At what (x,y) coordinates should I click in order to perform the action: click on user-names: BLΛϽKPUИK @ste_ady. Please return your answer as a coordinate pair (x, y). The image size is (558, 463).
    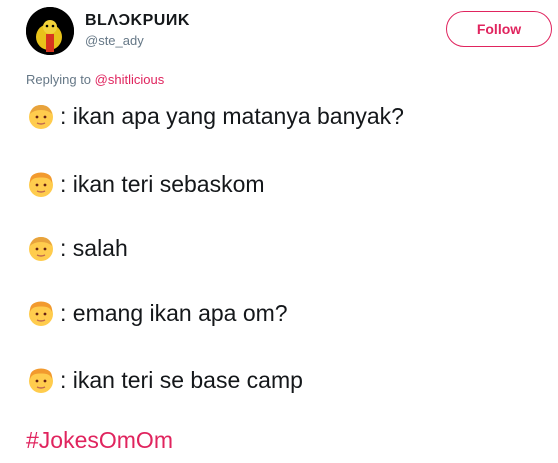
    Looking at the image, I should click on (137, 30).